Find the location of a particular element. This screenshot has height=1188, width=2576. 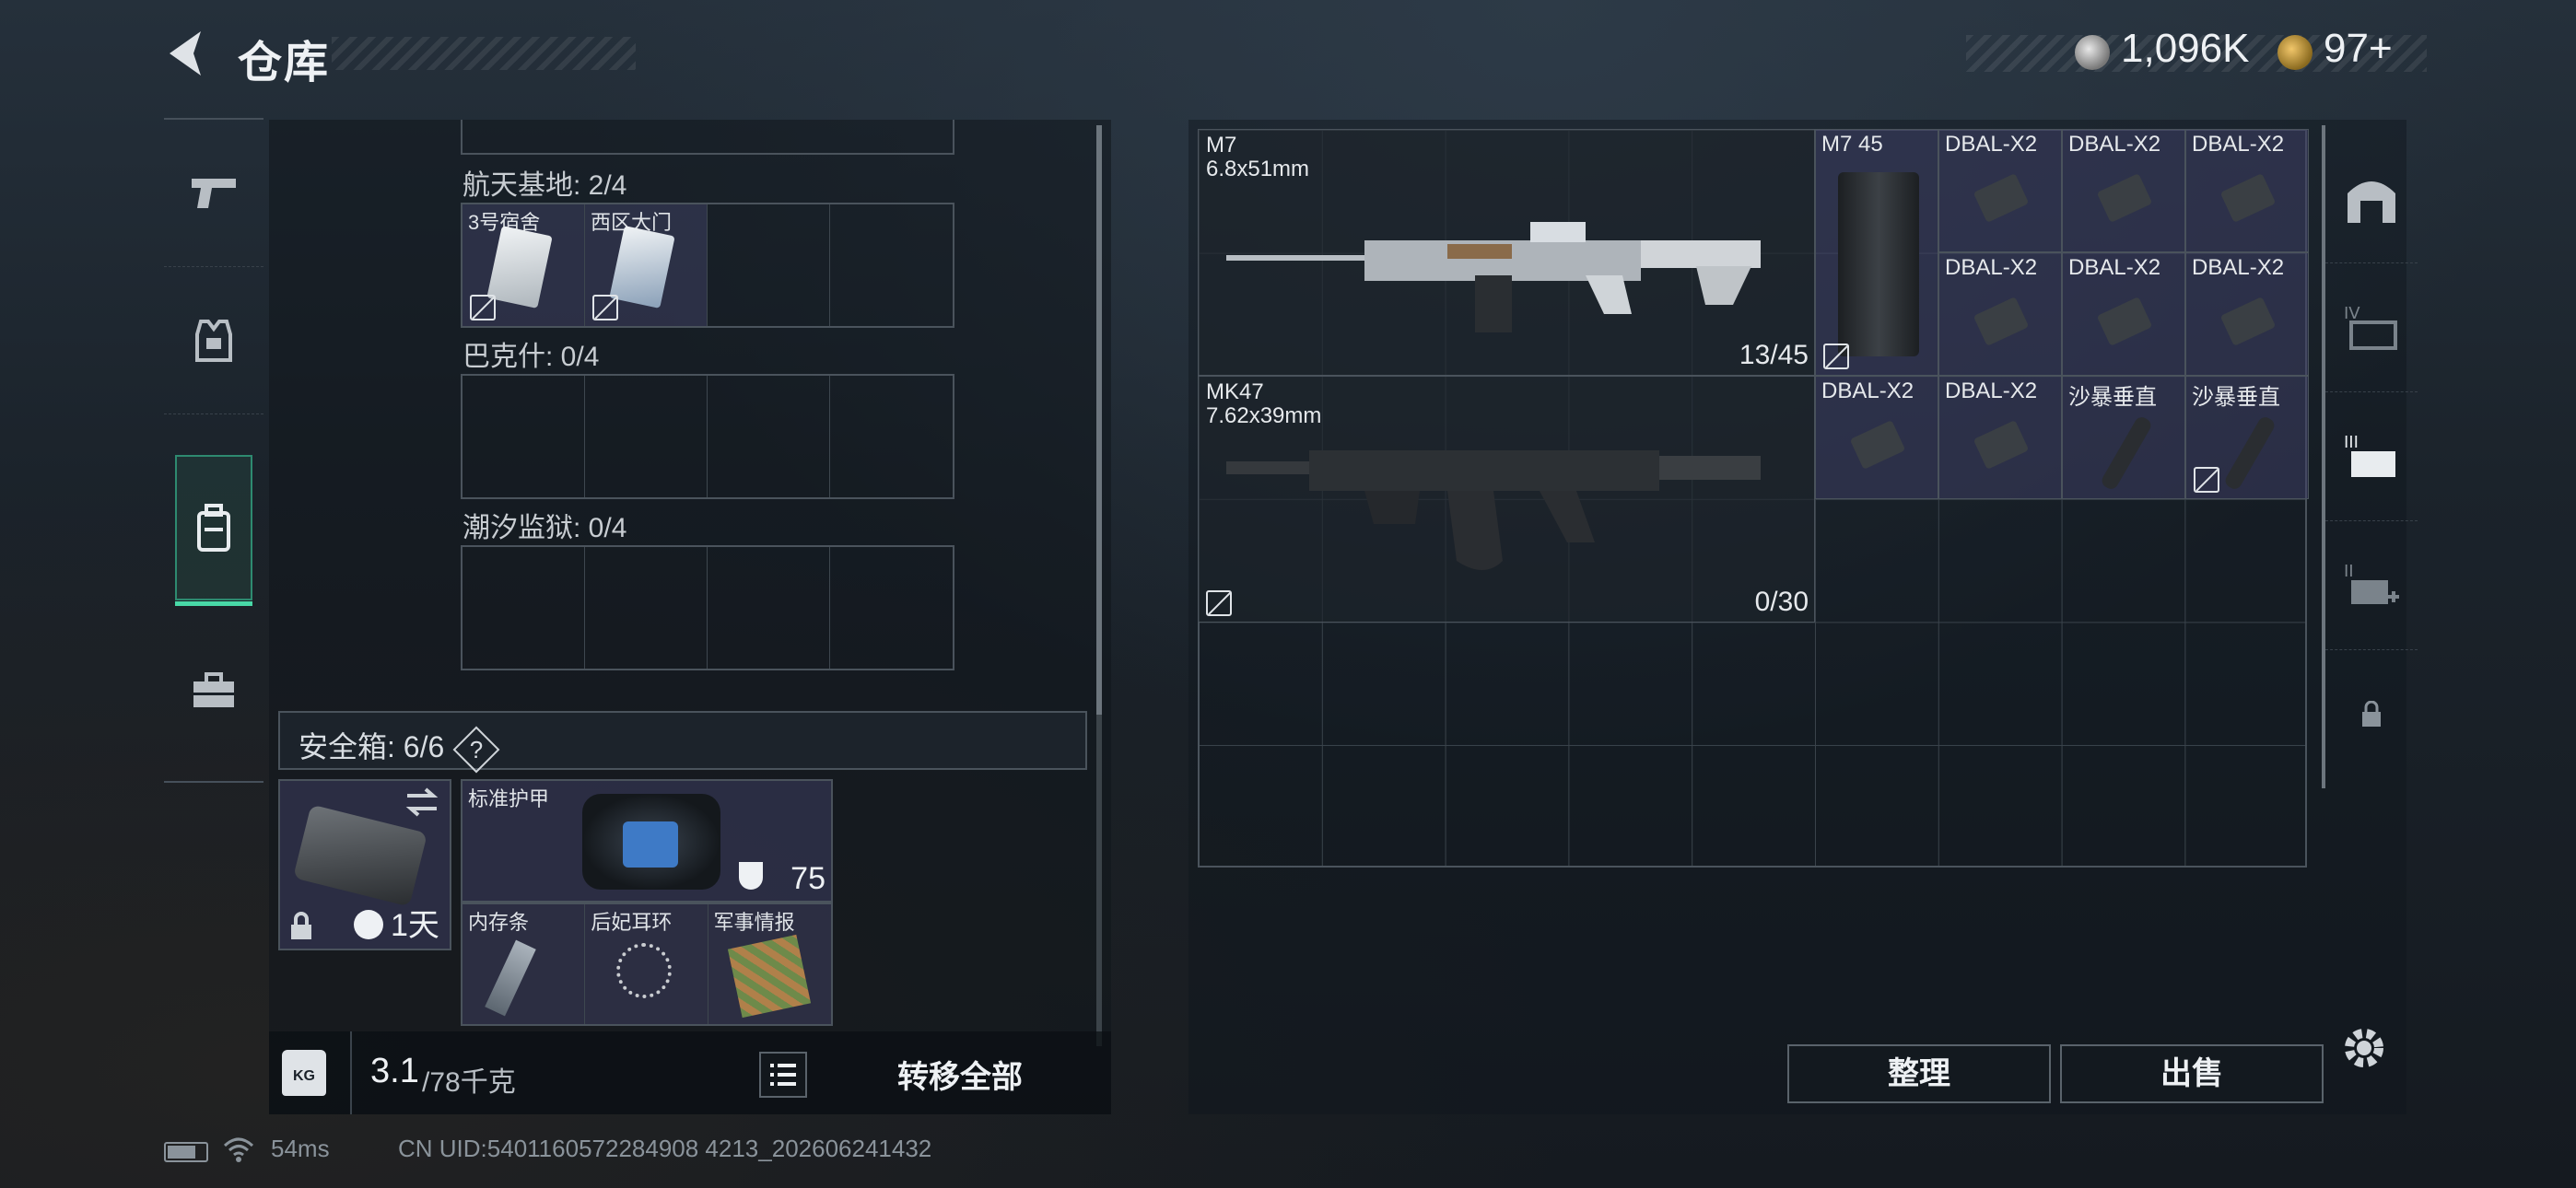

container-grid-prison is located at coordinates (707, 607).